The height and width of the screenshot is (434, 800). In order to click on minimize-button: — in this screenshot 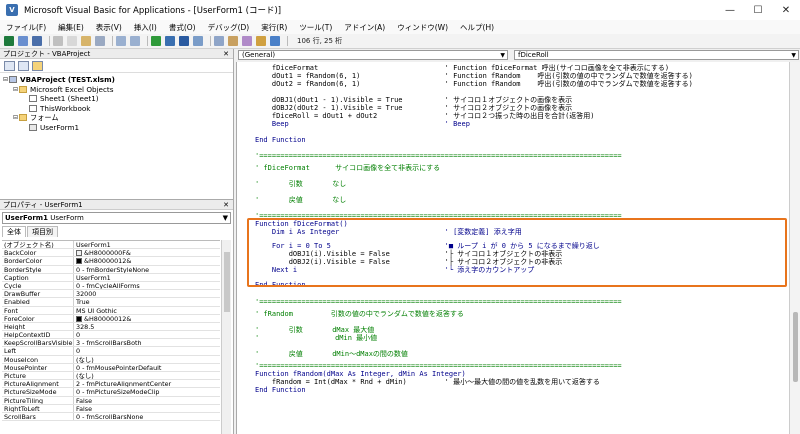, I will do `click(730, 10)`.